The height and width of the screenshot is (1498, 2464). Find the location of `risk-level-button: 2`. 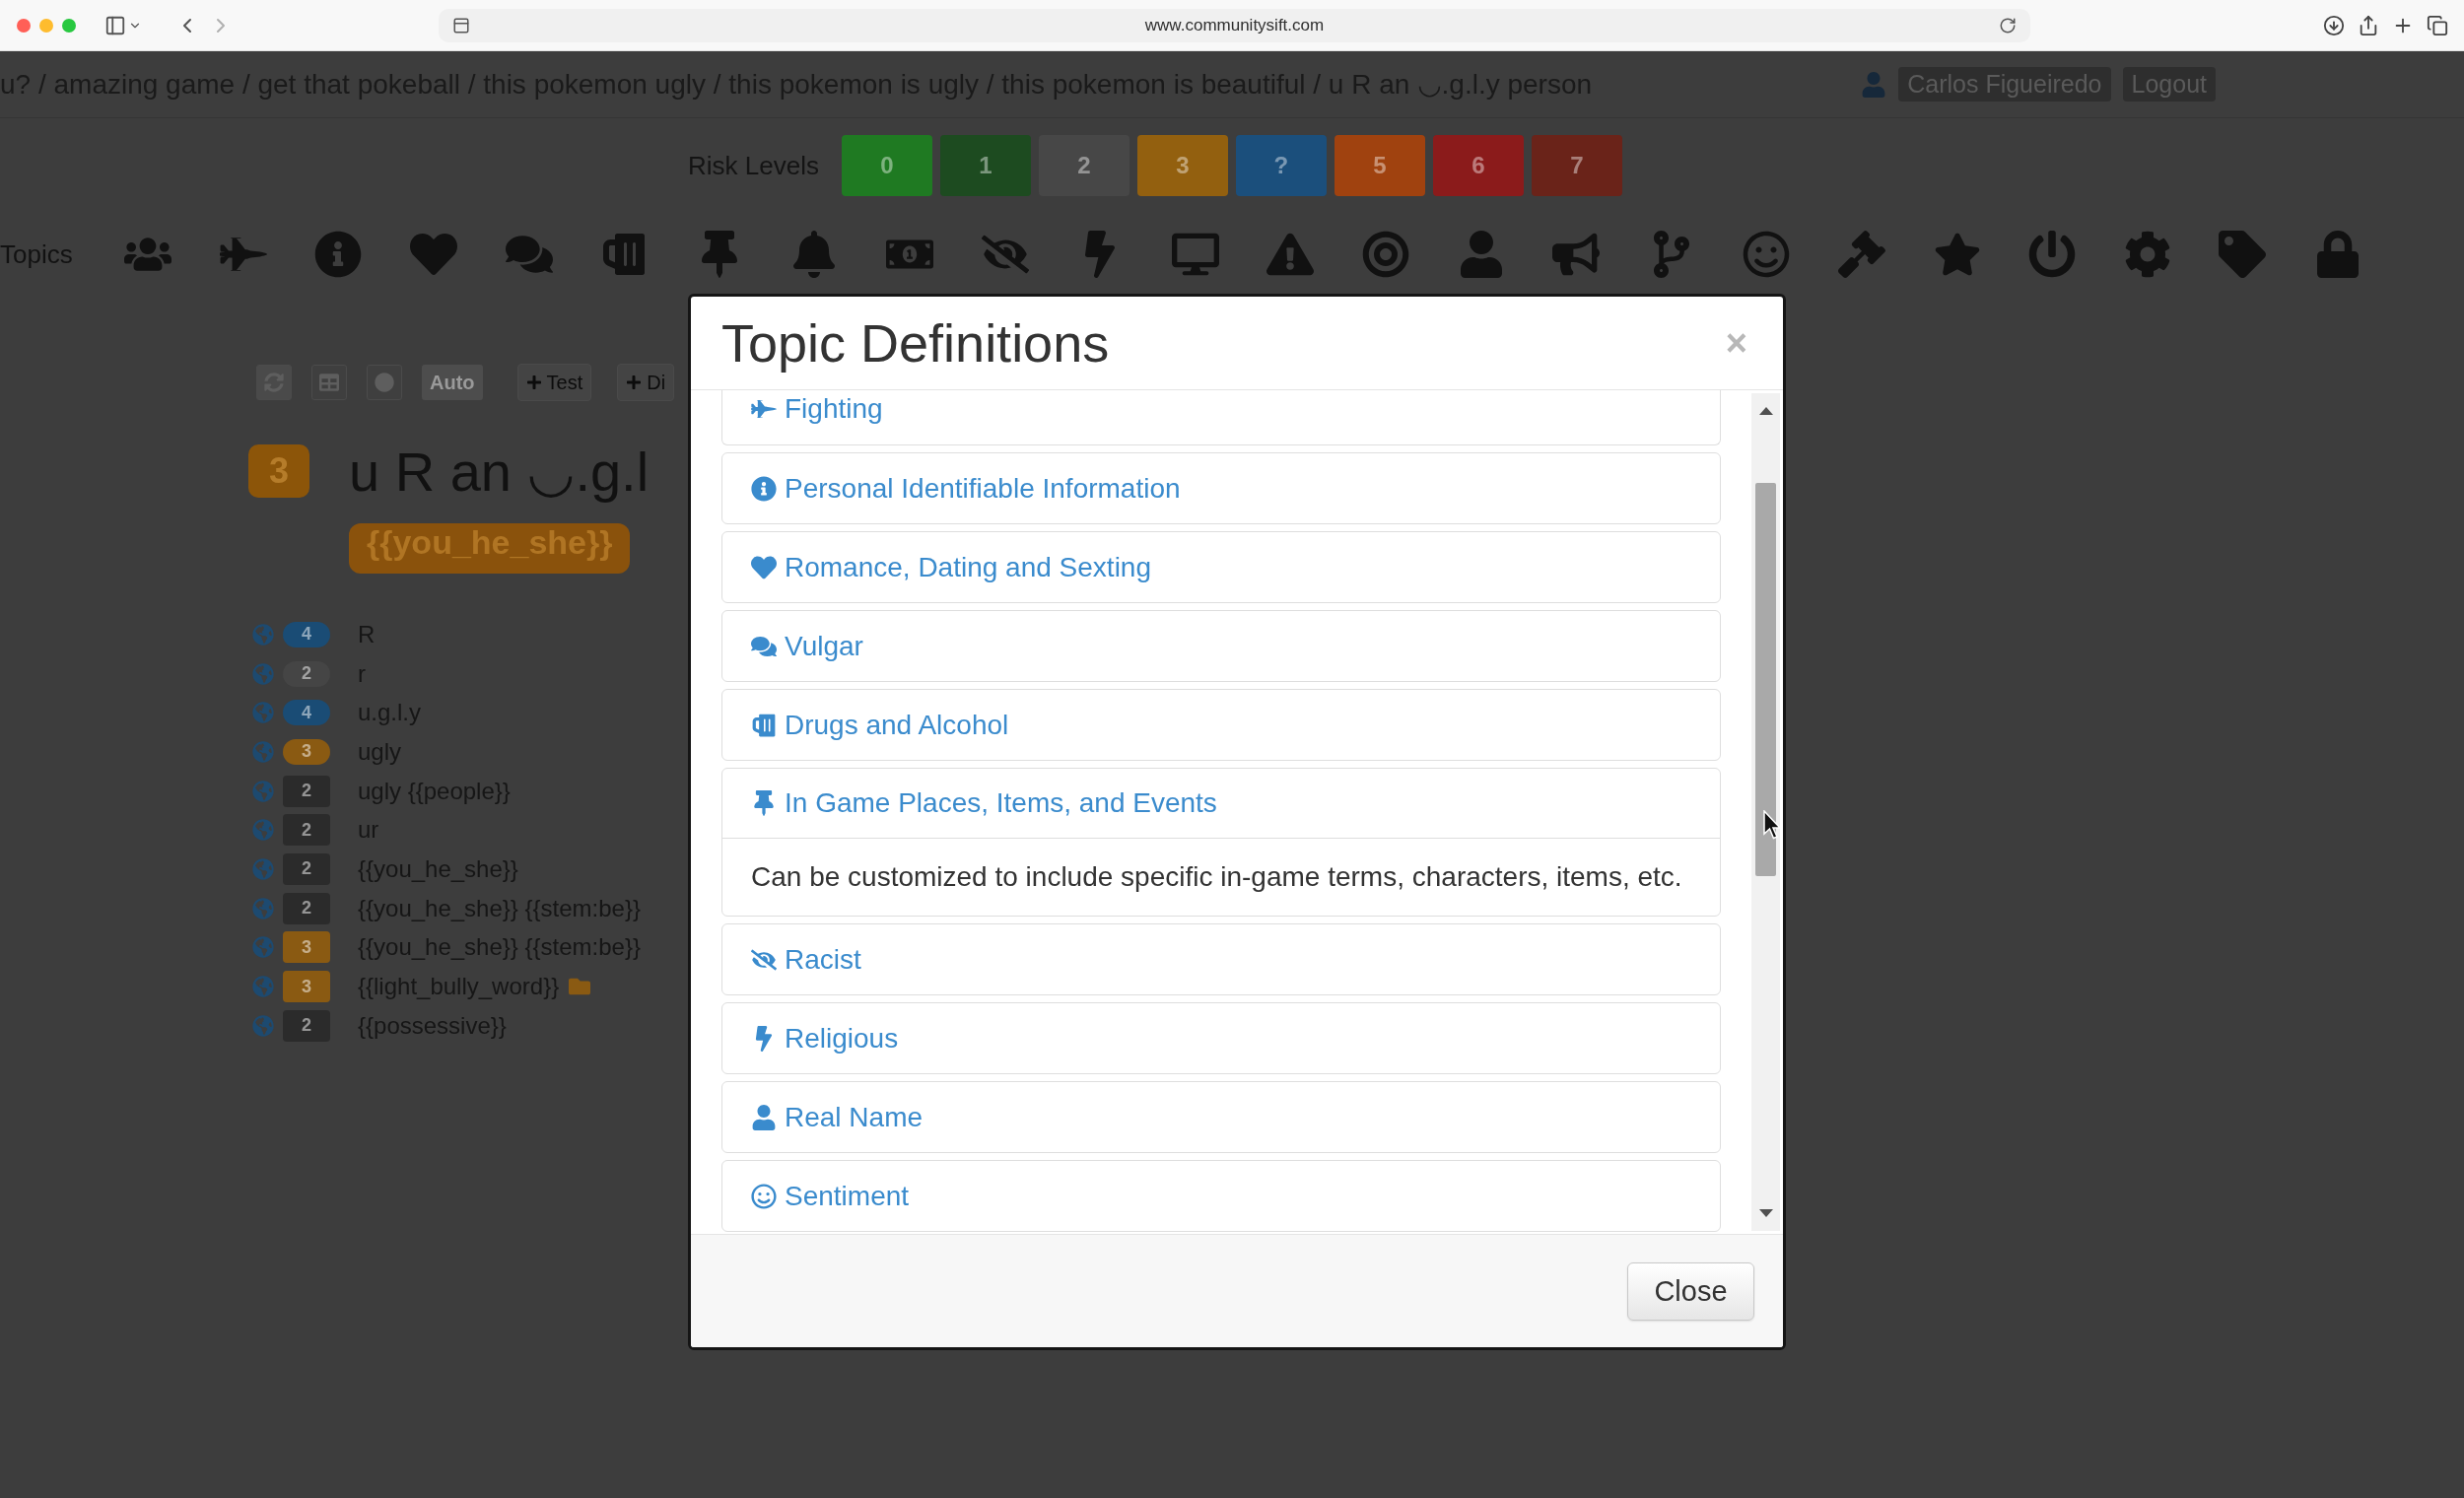

risk-level-button: 2 is located at coordinates (1083, 165).